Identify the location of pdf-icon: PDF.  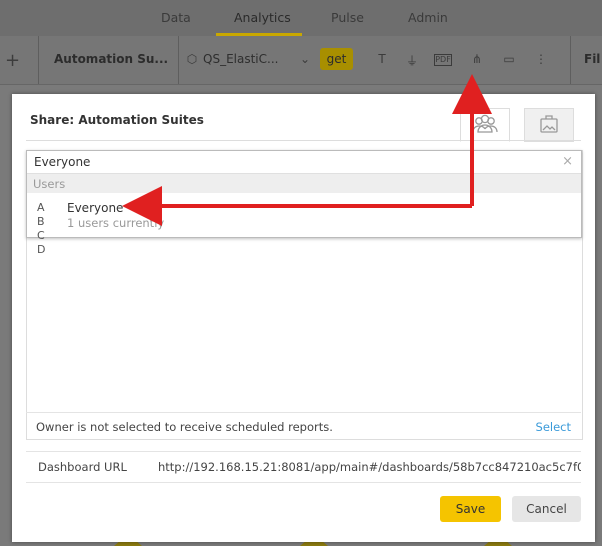
(443, 60).